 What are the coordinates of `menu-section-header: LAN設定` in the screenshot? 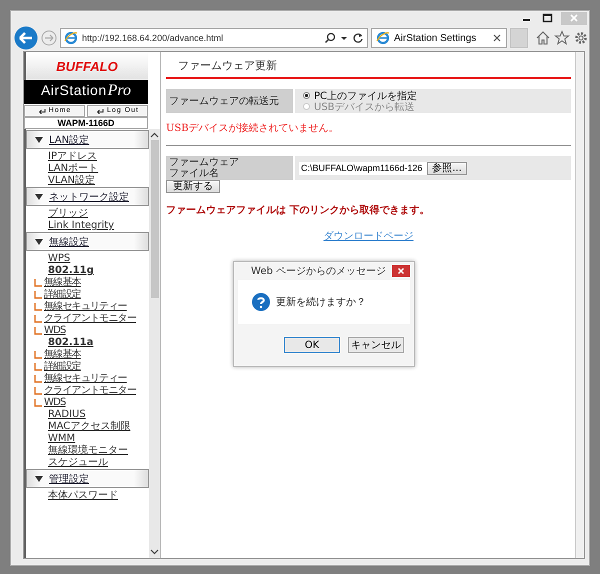 It's located at (87, 139).